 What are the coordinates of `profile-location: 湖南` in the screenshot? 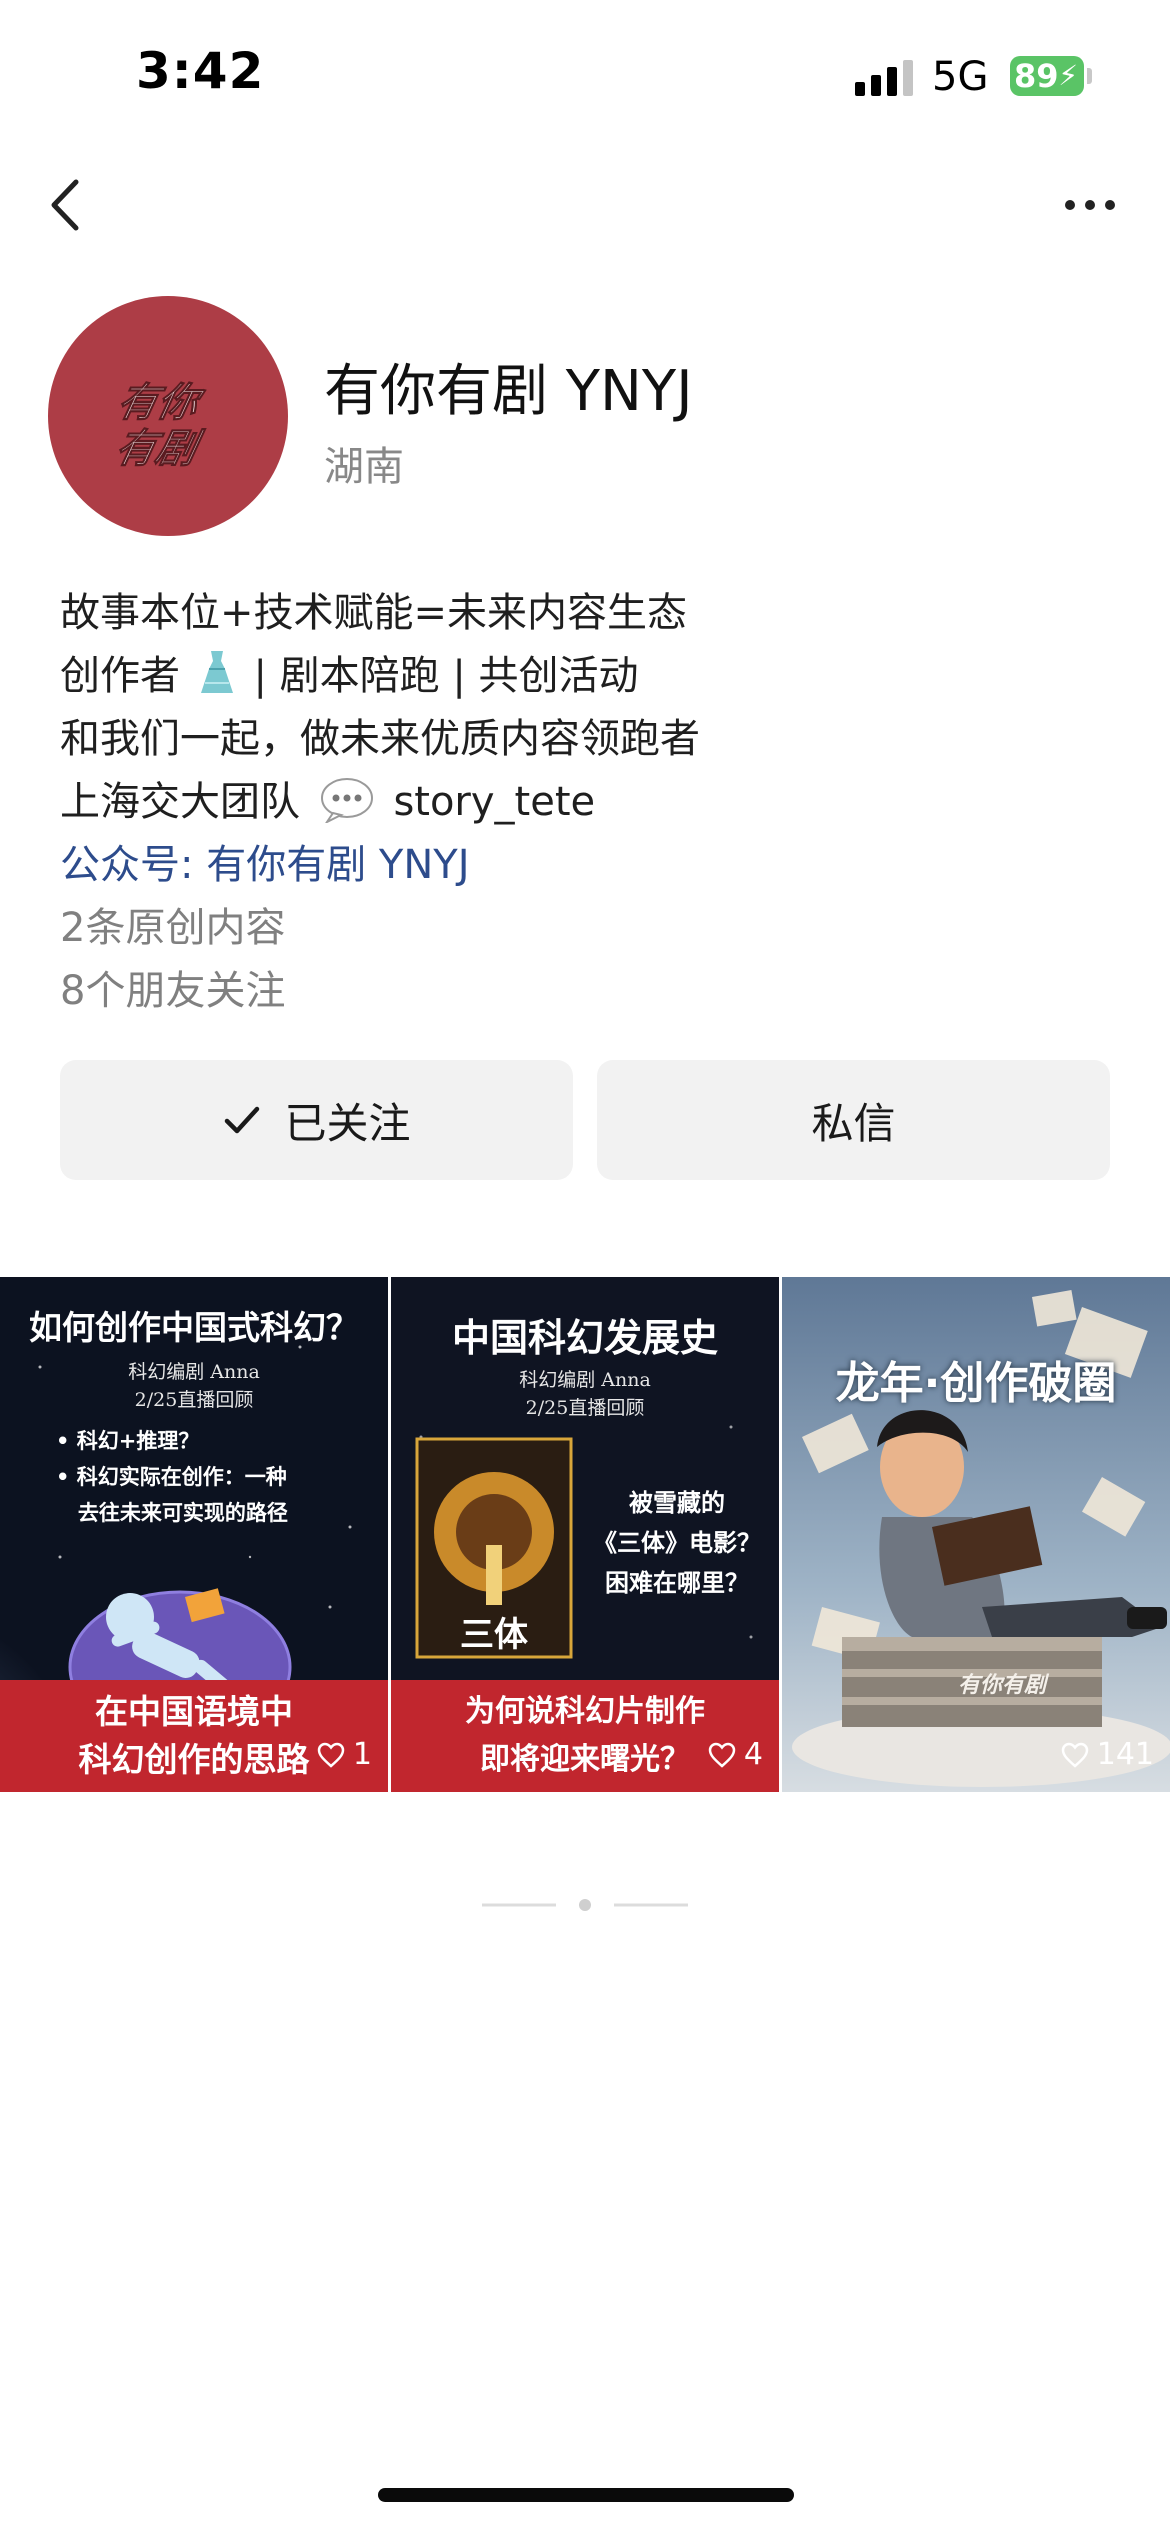 It's located at (364, 467).